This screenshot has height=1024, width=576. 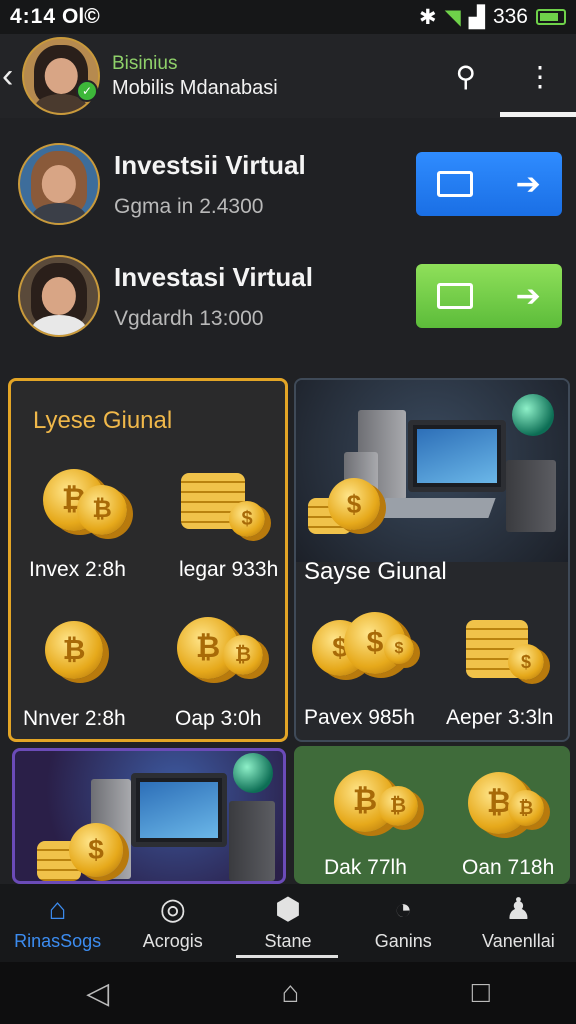 What do you see at coordinates (172, 909) in the screenshot?
I see `target-icon: ◎` at bounding box center [172, 909].